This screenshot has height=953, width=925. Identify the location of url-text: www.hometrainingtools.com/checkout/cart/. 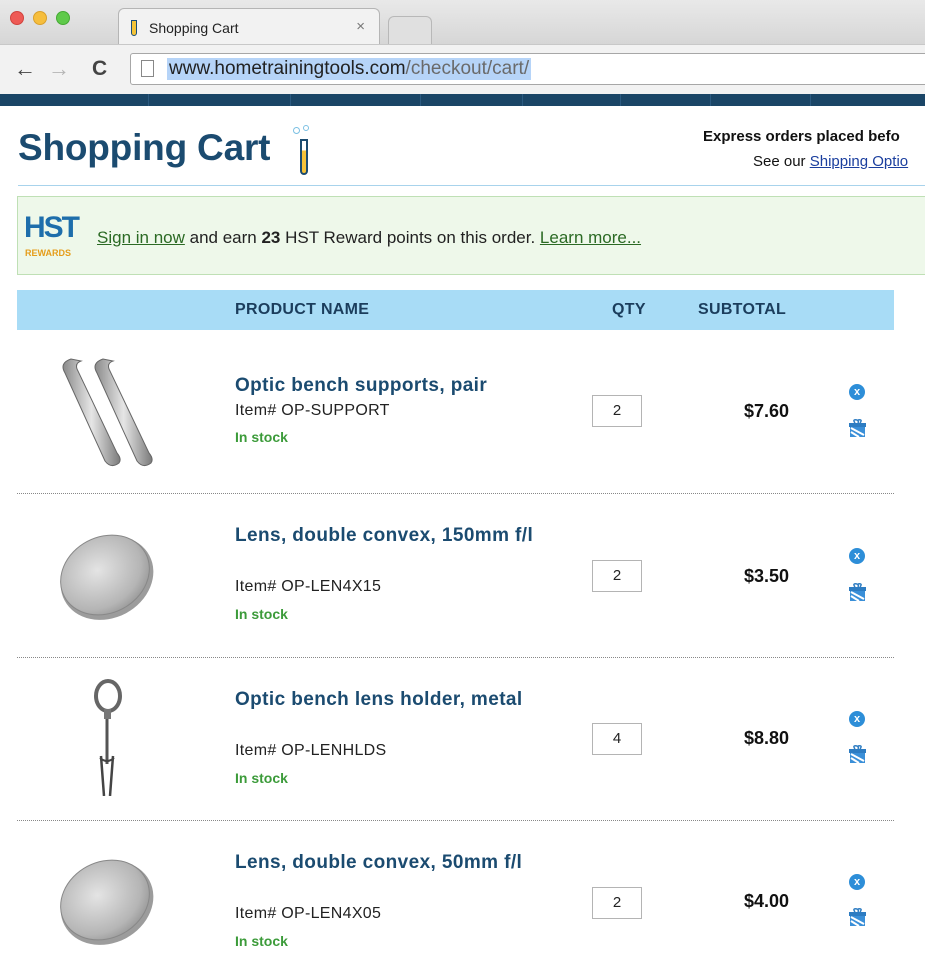
(349, 69).